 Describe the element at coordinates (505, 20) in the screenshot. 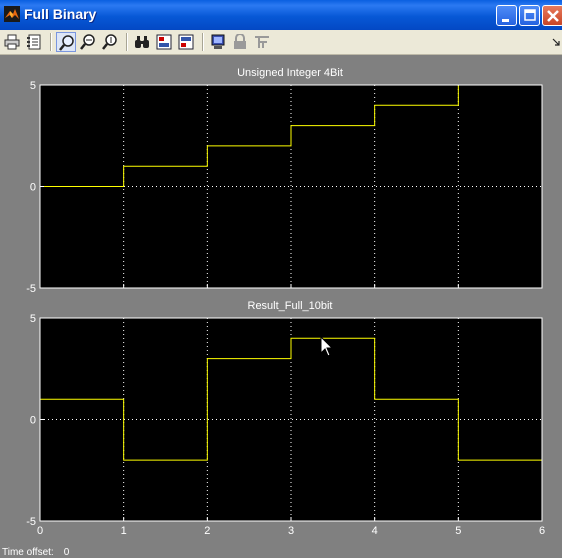

I see `minimize-icon` at that location.